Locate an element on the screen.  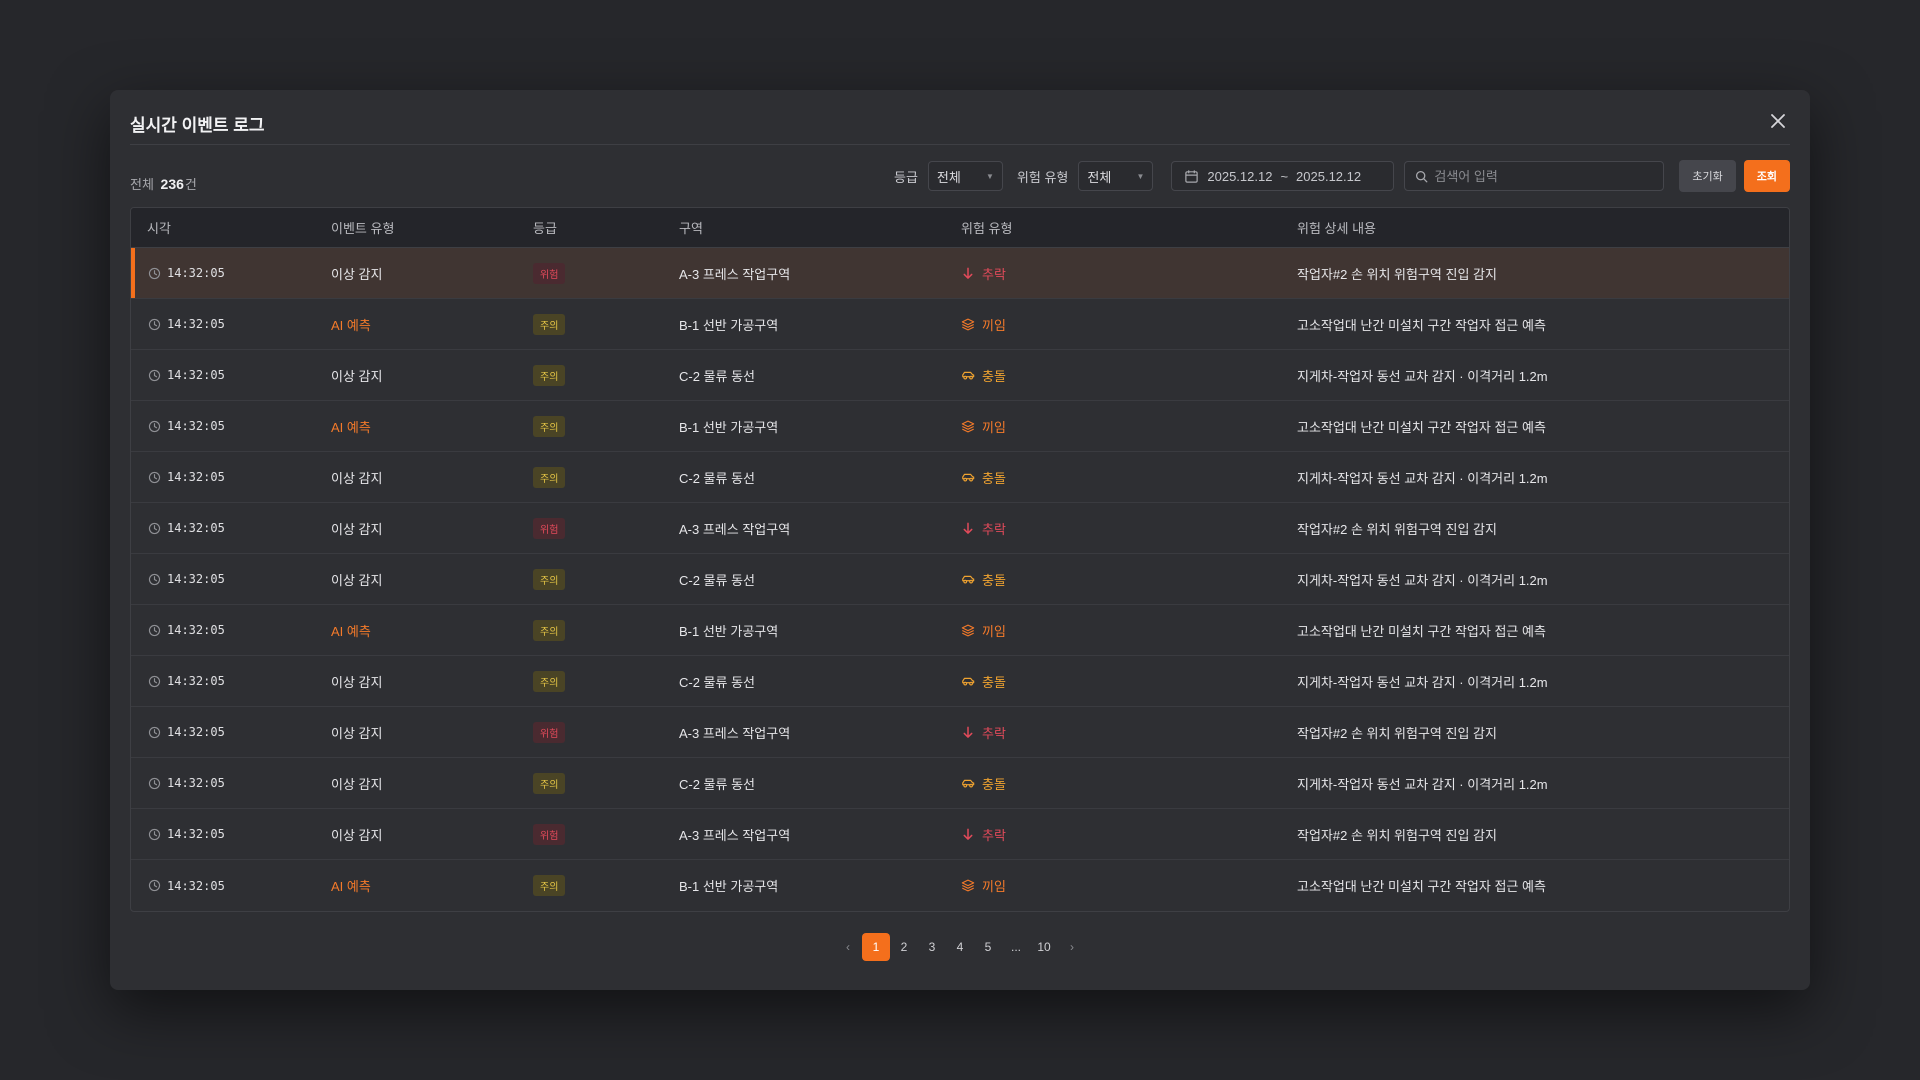
page-button: 4 is located at coordinates (960, 947).